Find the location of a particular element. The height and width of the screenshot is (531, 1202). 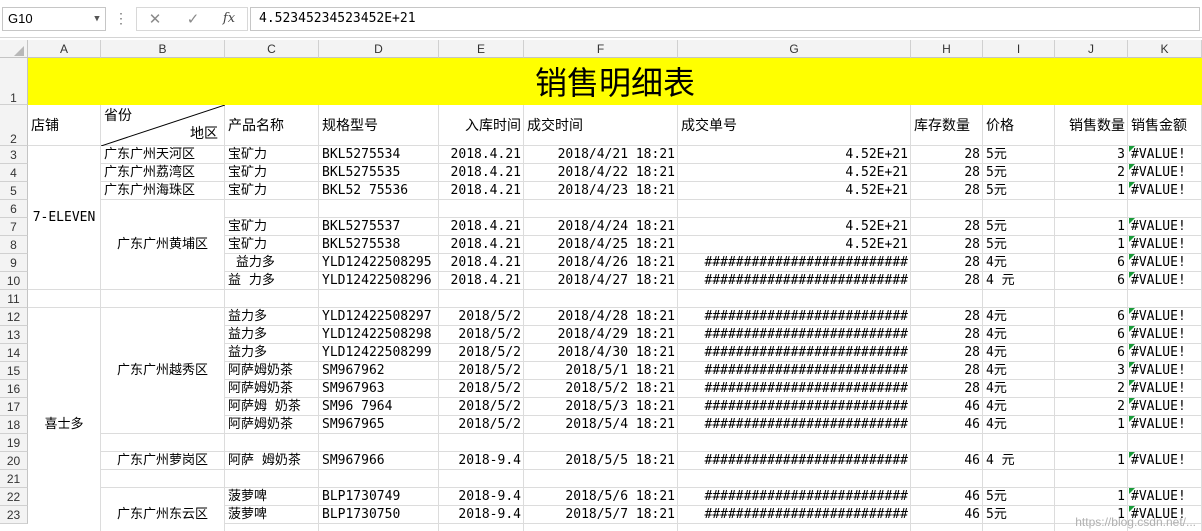

cell-g10: ########################## is located at coordinates (794, 281).